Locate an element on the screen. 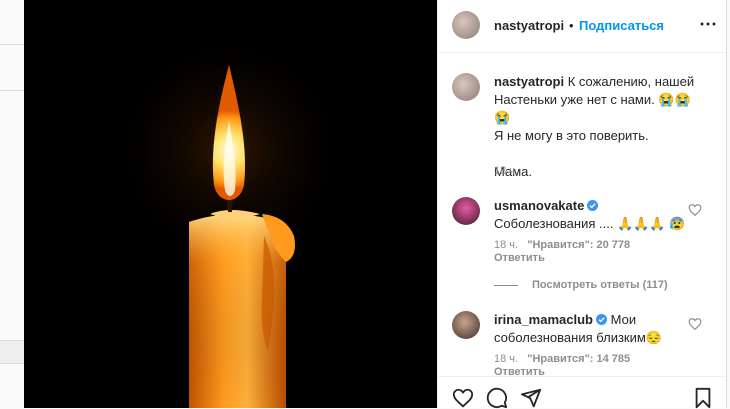  caption-username: nastyatropi is located at coordinates (529, 81).